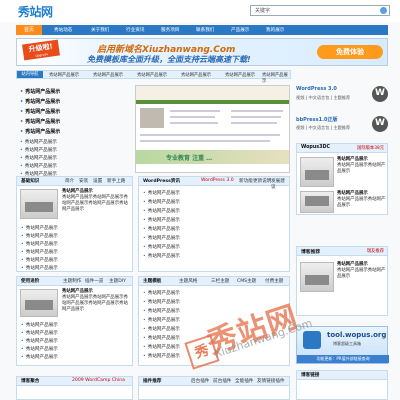 The image size is (400, 400). What do you see at coordinates (135, 30) in the screenshot?
I see `nav-item: 行业资讯` at bounding box center [135, 30].